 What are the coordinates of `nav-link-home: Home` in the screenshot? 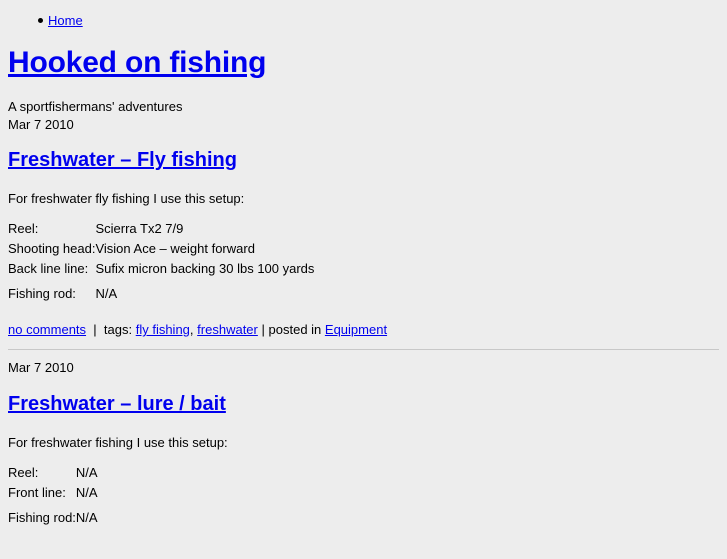 It's located at (65, 20).